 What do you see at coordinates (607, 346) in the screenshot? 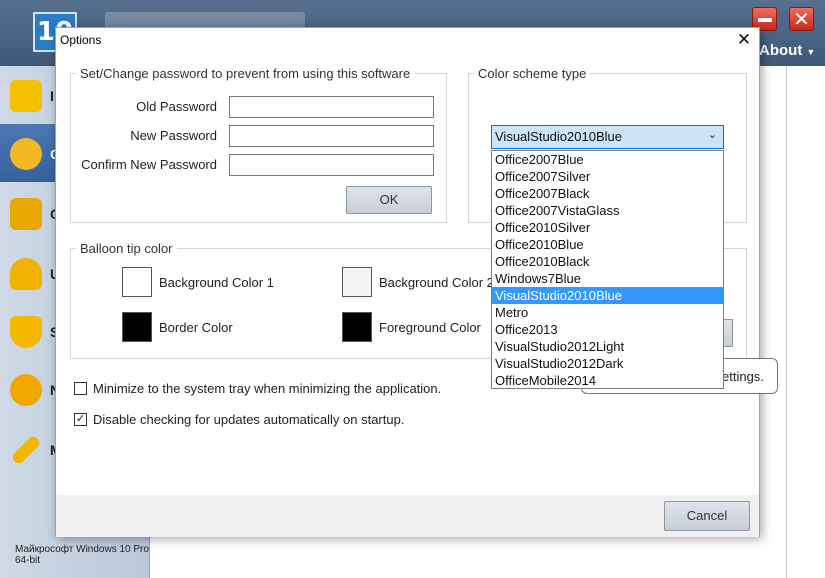
I see `dropdown-option: VisualStudio2012Light` at bounding box center [607, 346].